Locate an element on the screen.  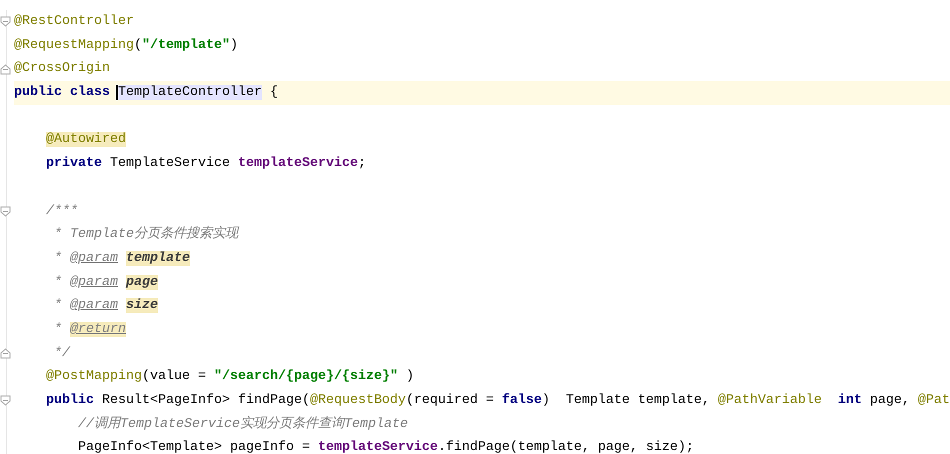
code-line: /*** is located at coordinates (62, 211).